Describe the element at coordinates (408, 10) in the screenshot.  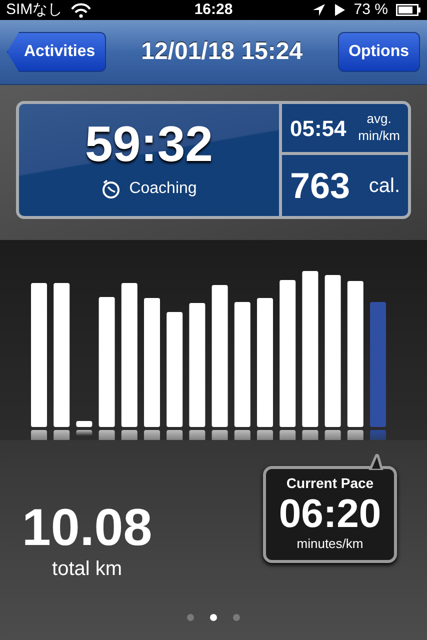
I see `battery-icon` at that location.